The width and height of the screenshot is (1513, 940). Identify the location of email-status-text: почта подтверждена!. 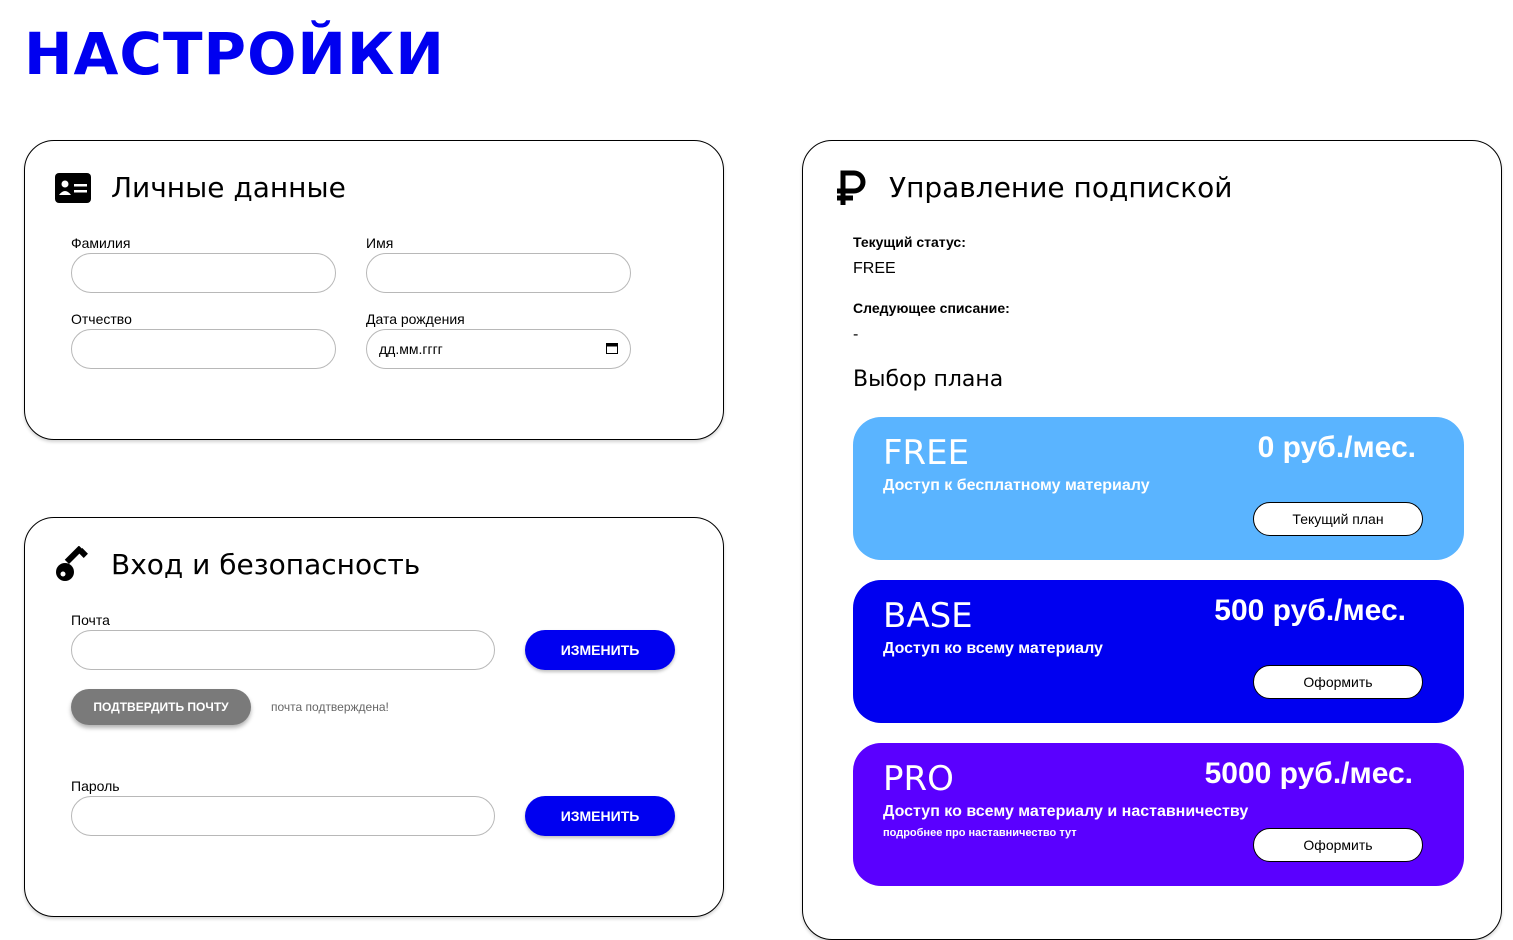
(330, 707).